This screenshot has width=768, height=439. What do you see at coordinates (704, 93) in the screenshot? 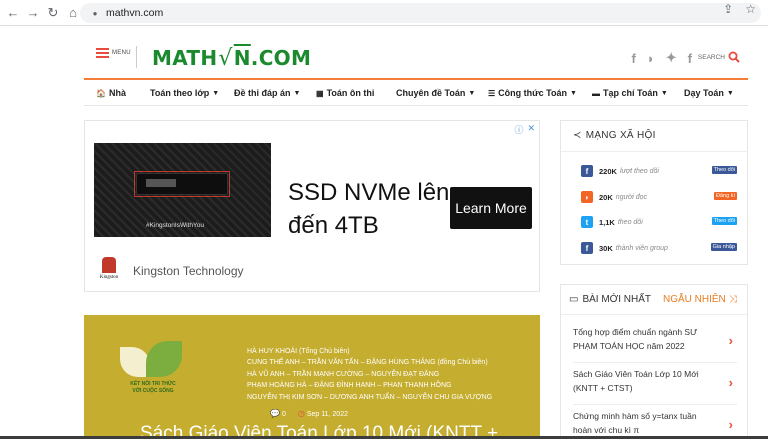
I see `nav-item-label: Dạy Toán` at bounding box center [704, 93].